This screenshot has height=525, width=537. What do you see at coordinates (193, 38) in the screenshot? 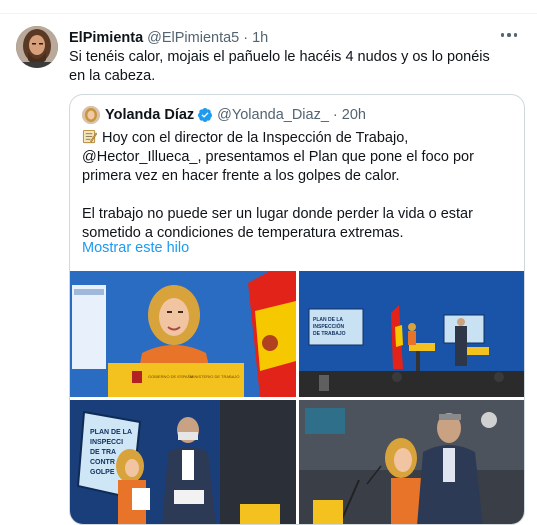
I see `user-handle: @ElPimienta5` at bounding box center [193, 38].